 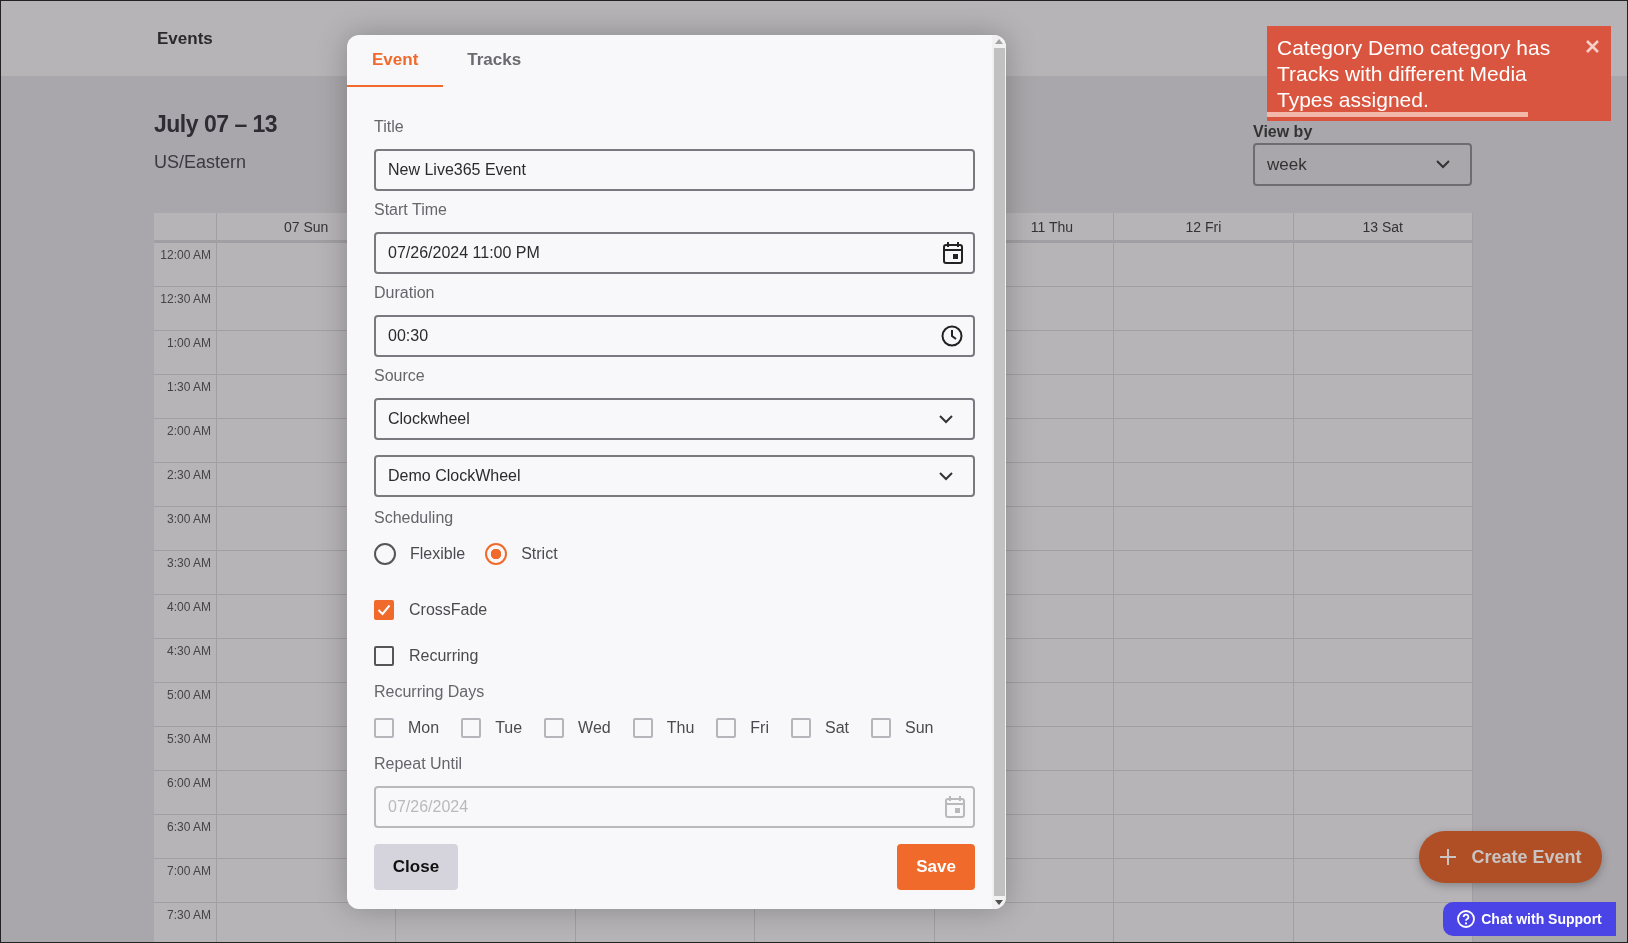 I want to click on dialog-tab: Tracks, so click(x=494, y=61).